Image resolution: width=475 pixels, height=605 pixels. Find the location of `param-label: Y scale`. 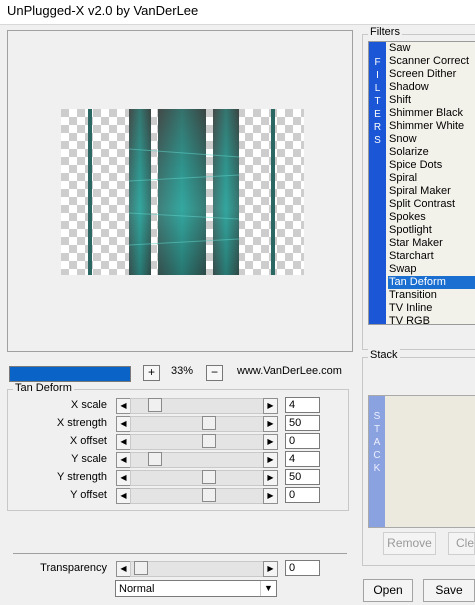

param-label: Y scale is located at coordinates (89, 459).